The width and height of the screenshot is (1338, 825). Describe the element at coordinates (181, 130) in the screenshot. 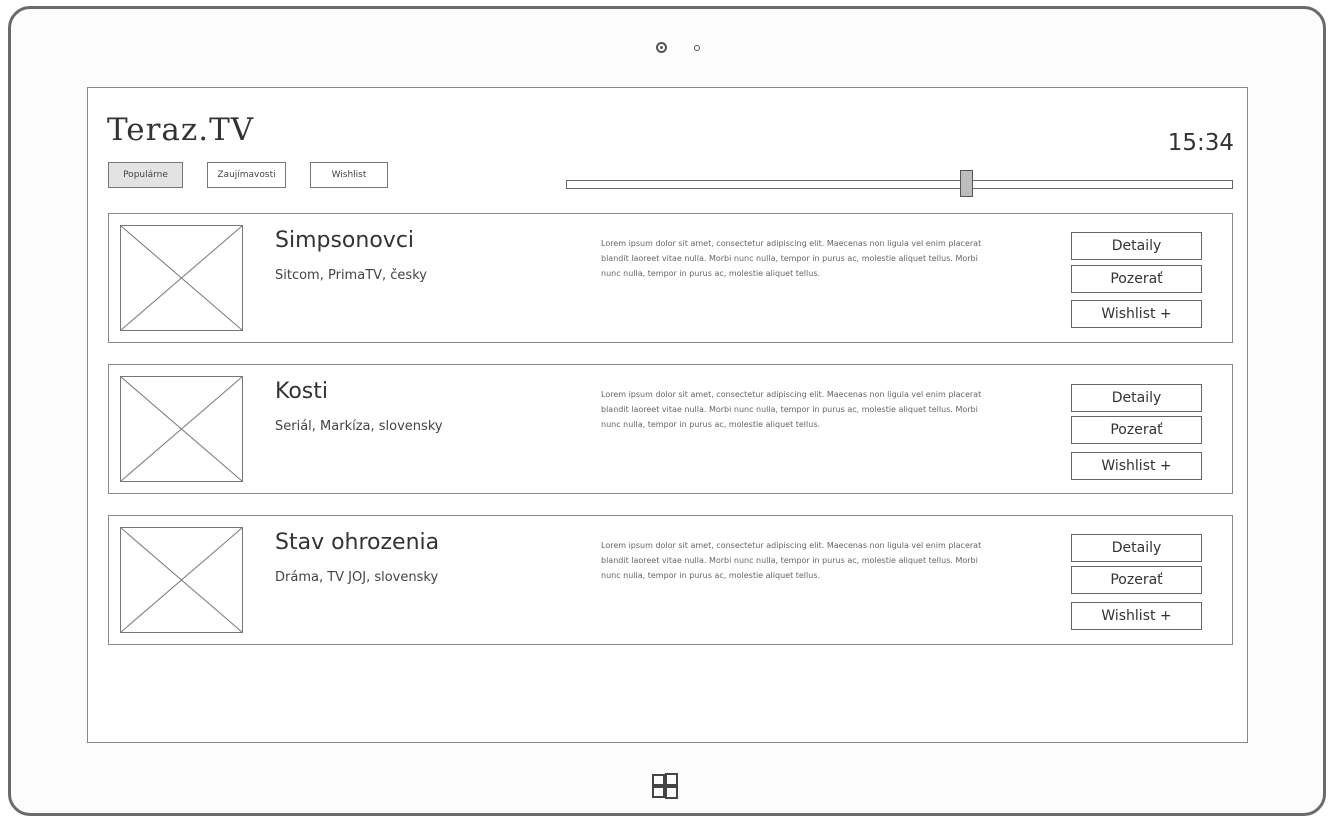

I see `app-title: Teraz.TV` at that location.